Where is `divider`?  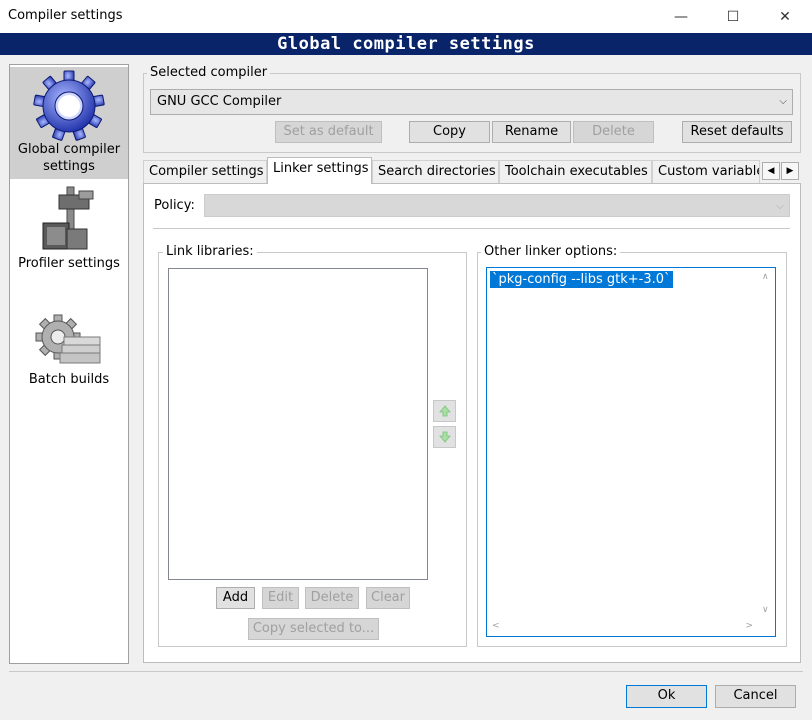 divider is located at coordinates (471, 228).